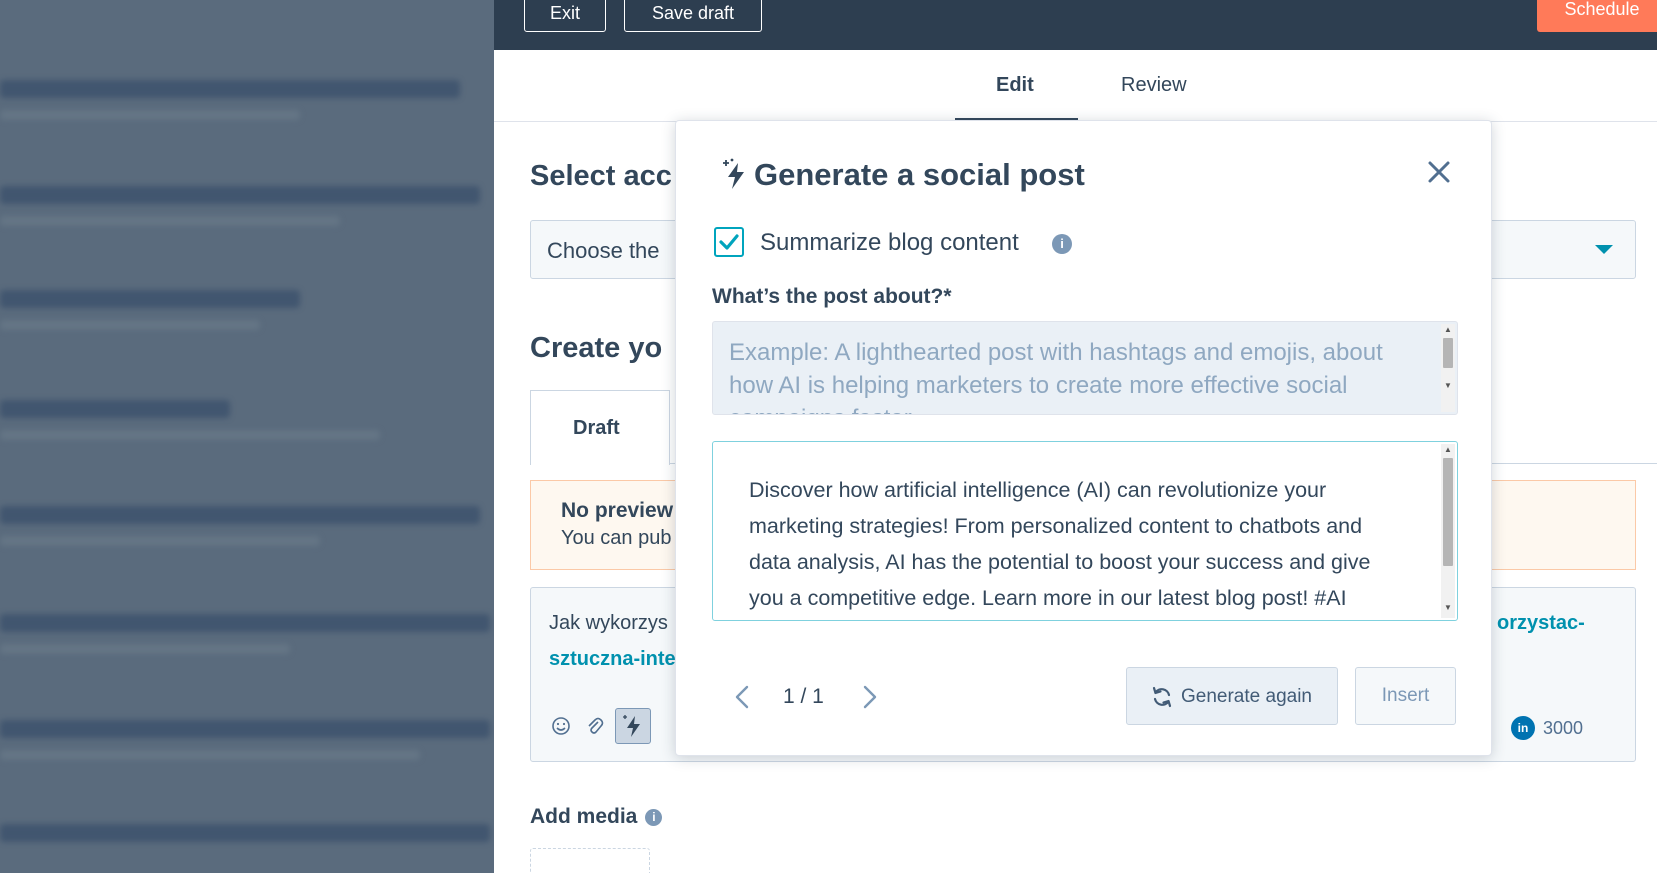 The width and height of the screenshot is (1657, 873). Describe the element at coordinates (1541, 623) in the screenshot. I see `post-link-continued: orzystac-` at that location.